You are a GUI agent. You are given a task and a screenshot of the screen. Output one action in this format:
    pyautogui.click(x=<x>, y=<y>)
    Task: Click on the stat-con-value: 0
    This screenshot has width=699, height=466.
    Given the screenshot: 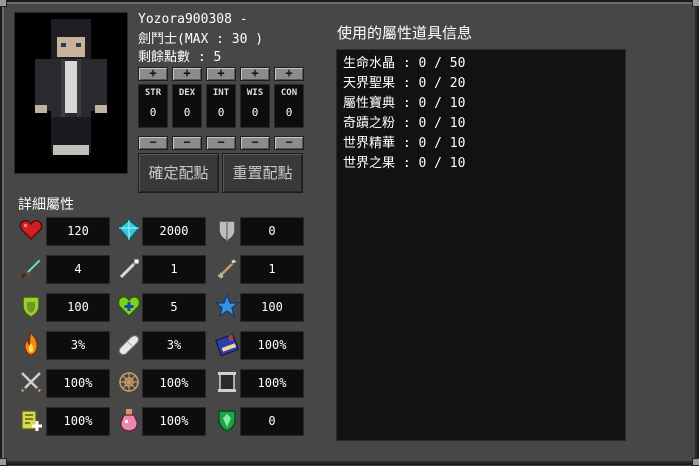 What is the action you would take?
    pyautogui.click(x=289, y=112)
    